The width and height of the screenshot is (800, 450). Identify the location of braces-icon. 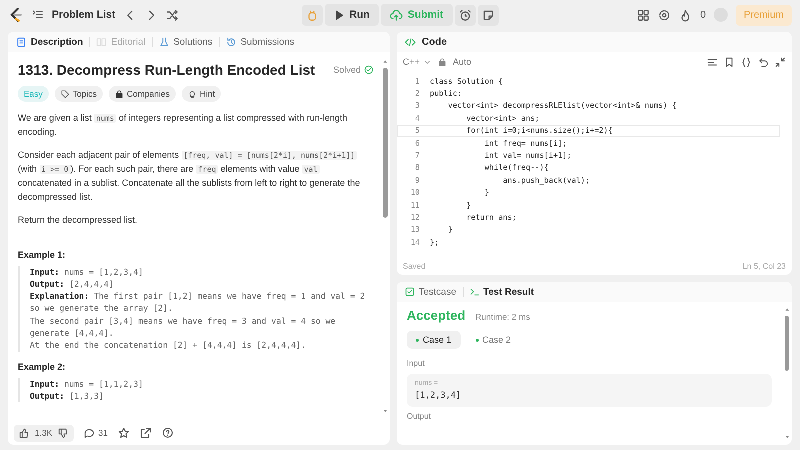
(746, 62).